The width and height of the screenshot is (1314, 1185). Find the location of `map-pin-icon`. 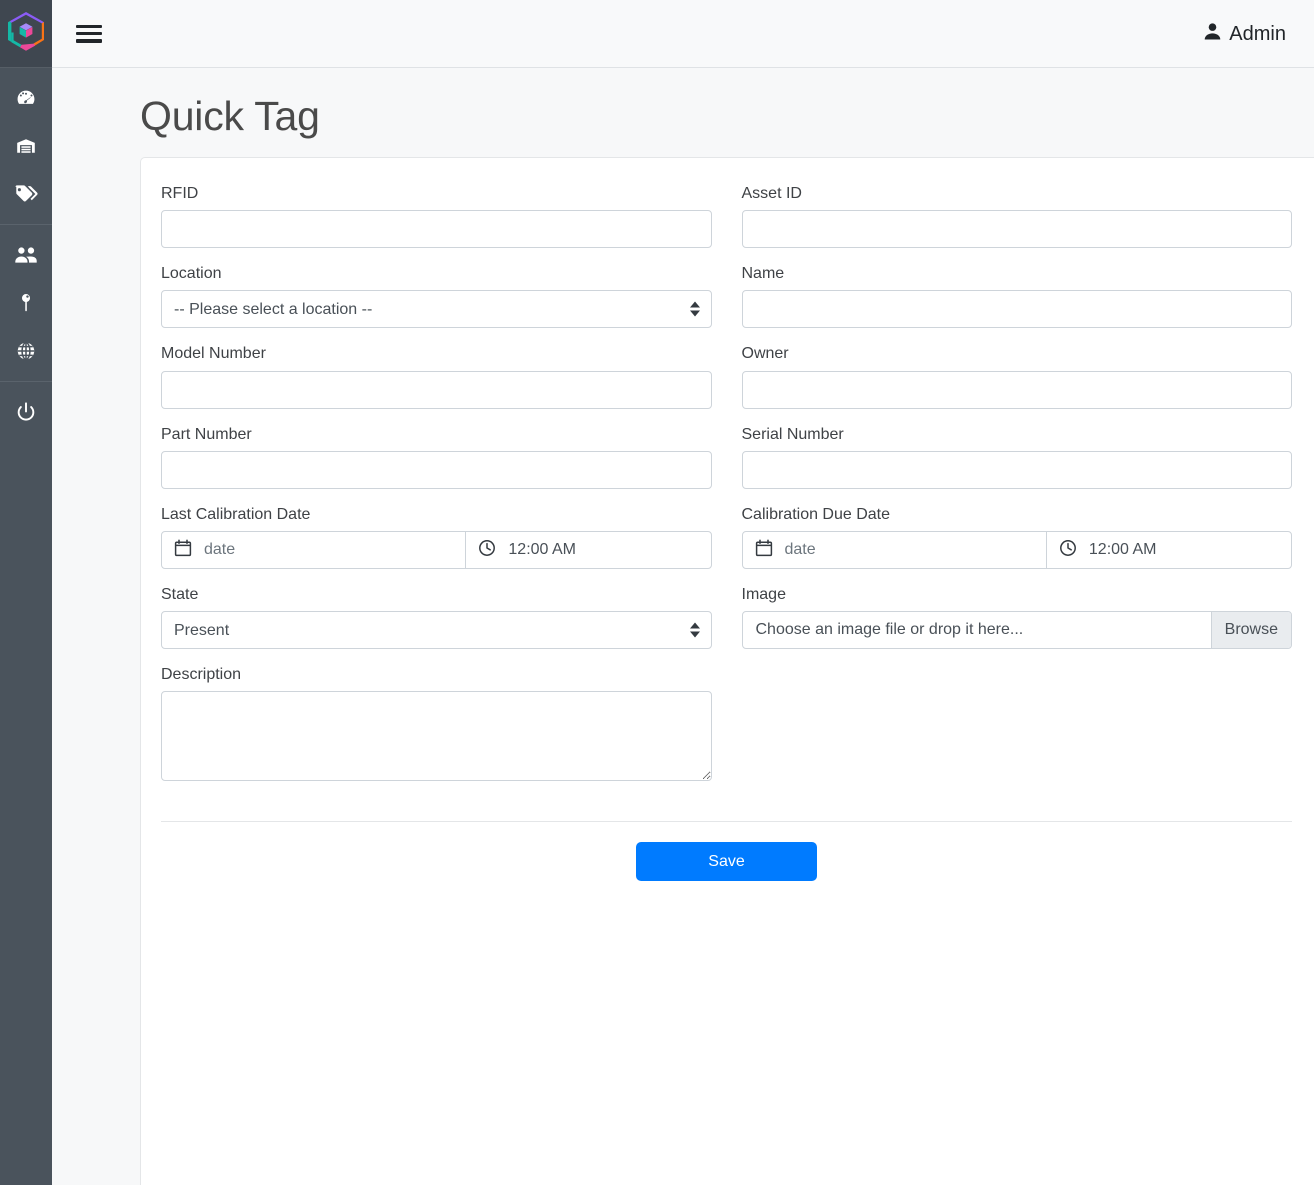

map-pin-icon is located at coordinates (26, 303).